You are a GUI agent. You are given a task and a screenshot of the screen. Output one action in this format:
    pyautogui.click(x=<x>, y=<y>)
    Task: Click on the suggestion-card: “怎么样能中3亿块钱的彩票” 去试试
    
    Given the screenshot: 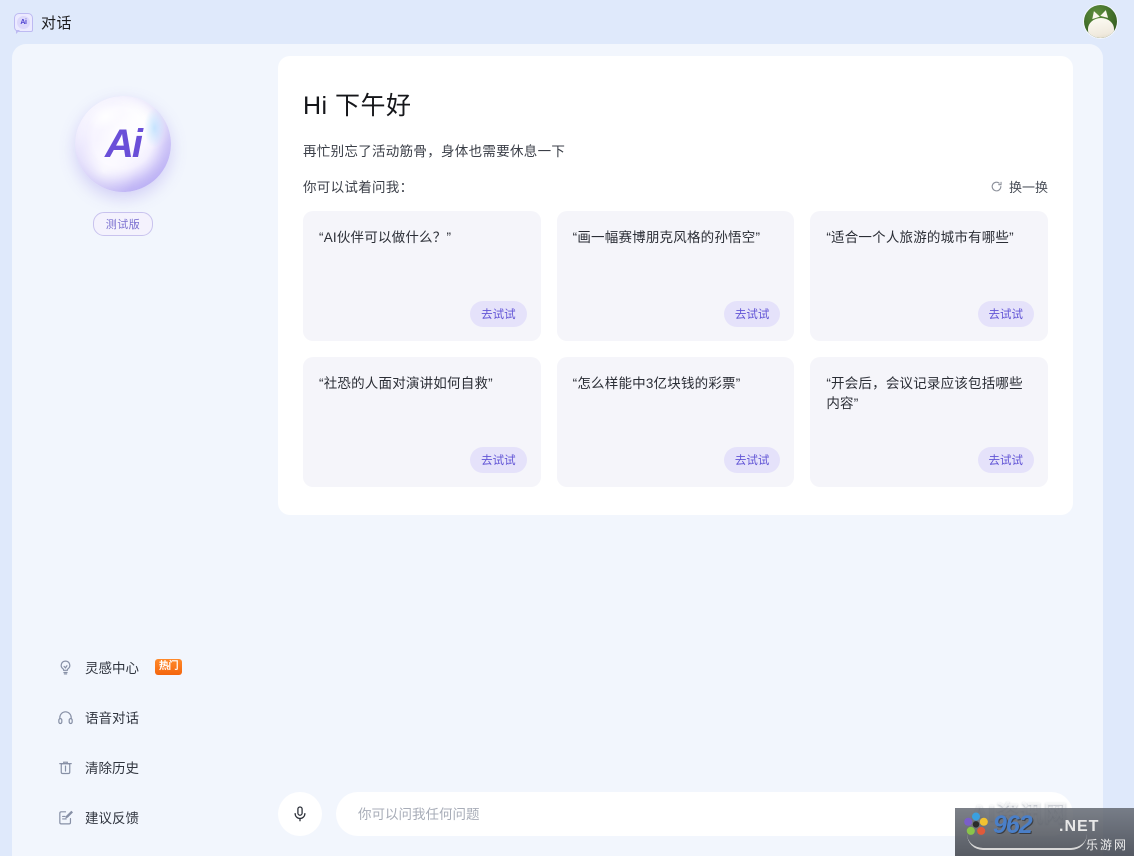 What is the action you would take?
    pyautogui.click(x=675, y=422)
    